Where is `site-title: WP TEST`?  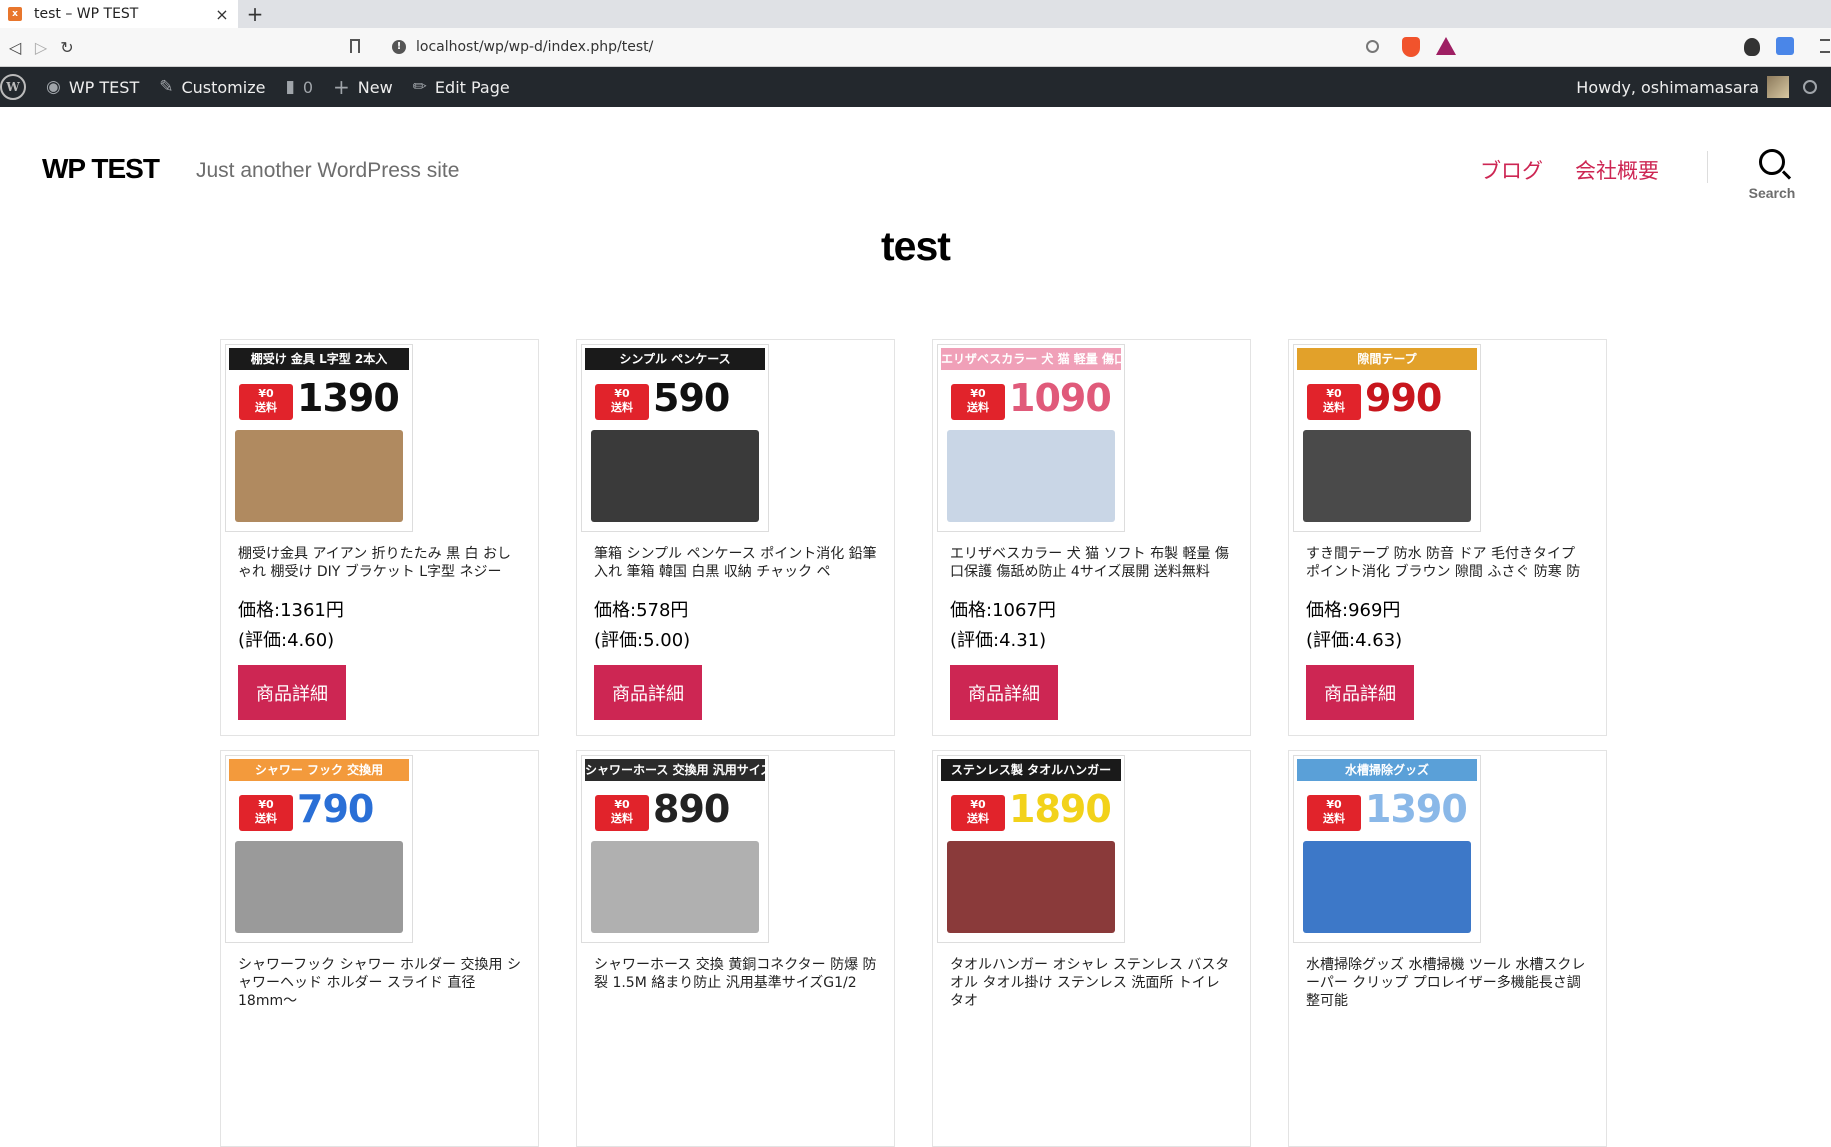 site-title: WP TEST is located at coordinates (101, 169).